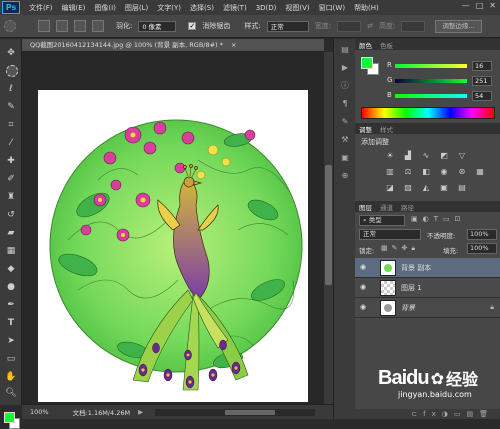 This screenshot has width=500, height=429. I want to click on layer-filter-select: ⌕ 类型, so click(382, 220).